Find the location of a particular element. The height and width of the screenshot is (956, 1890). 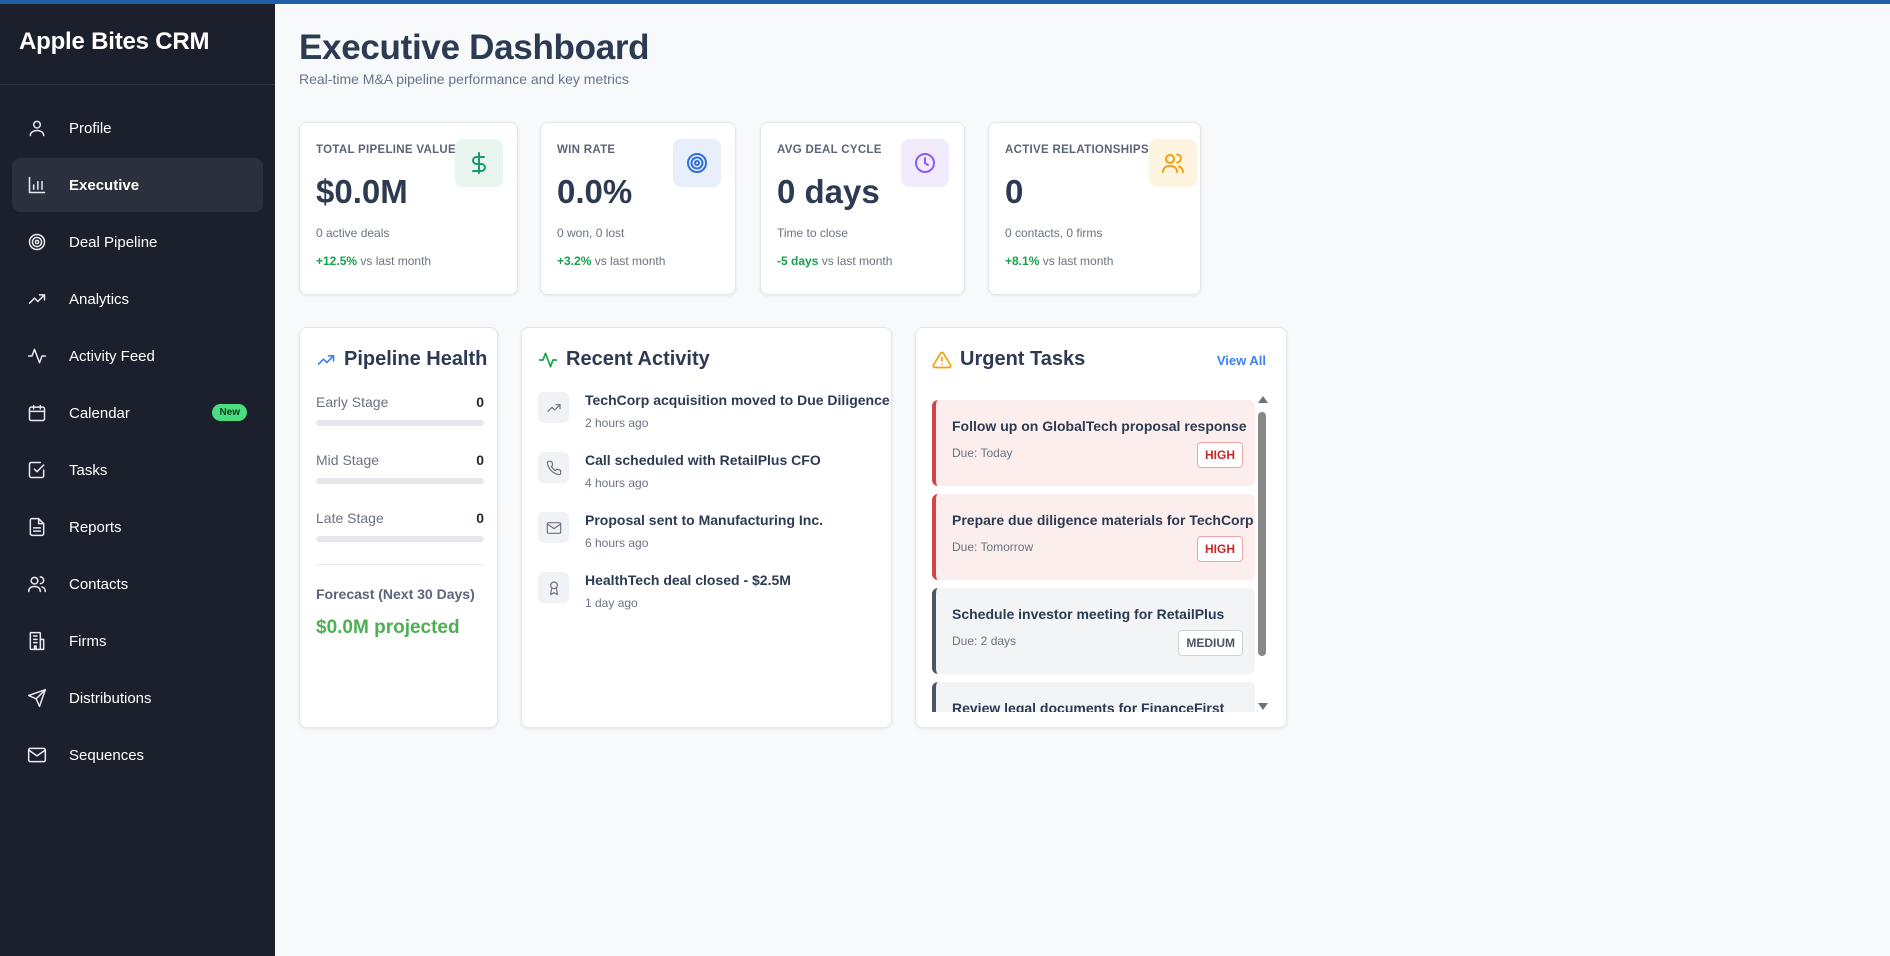

activity-time: 1 day ago is located at coordinates (611, 603).